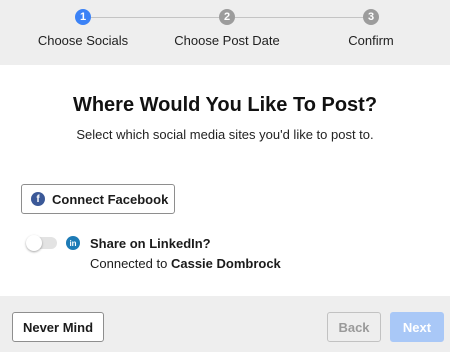 Image resolution: width=450 pixels, height=352 pixels. I want to click on facebook-icon: f, so click(38, 199).